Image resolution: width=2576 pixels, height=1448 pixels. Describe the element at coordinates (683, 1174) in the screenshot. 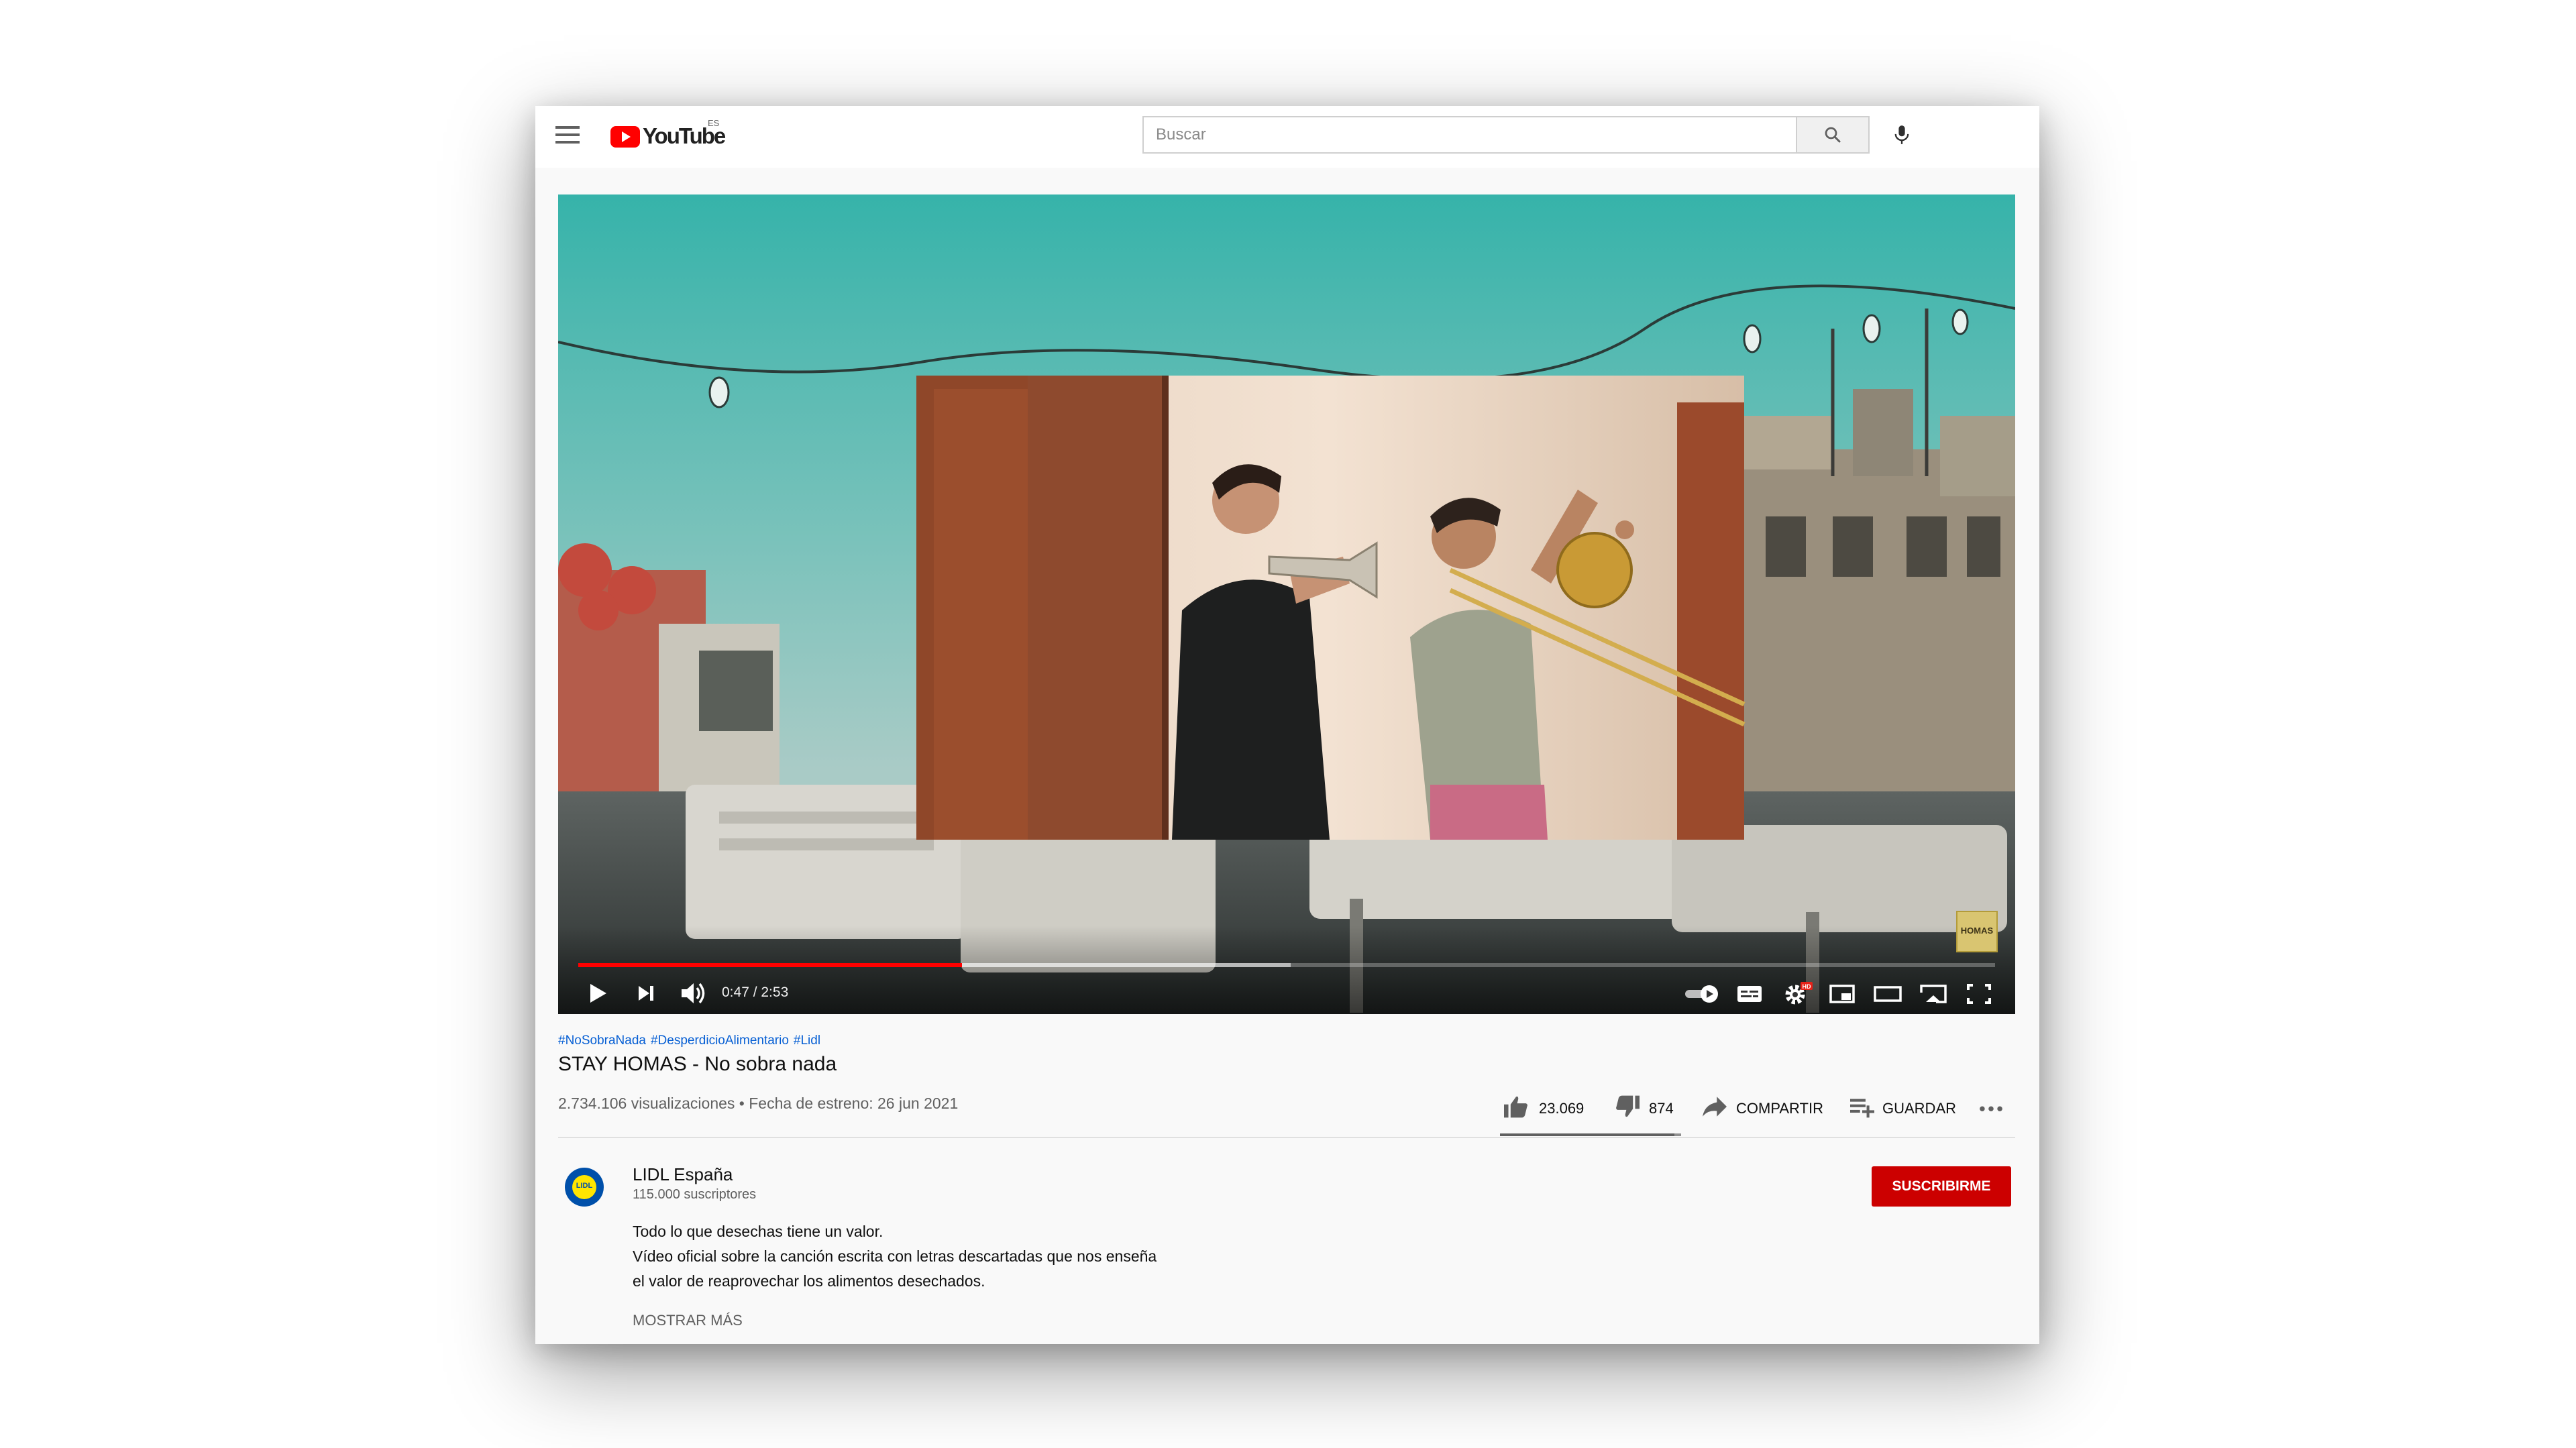

I see `channel-name: LIDL España` at that location.